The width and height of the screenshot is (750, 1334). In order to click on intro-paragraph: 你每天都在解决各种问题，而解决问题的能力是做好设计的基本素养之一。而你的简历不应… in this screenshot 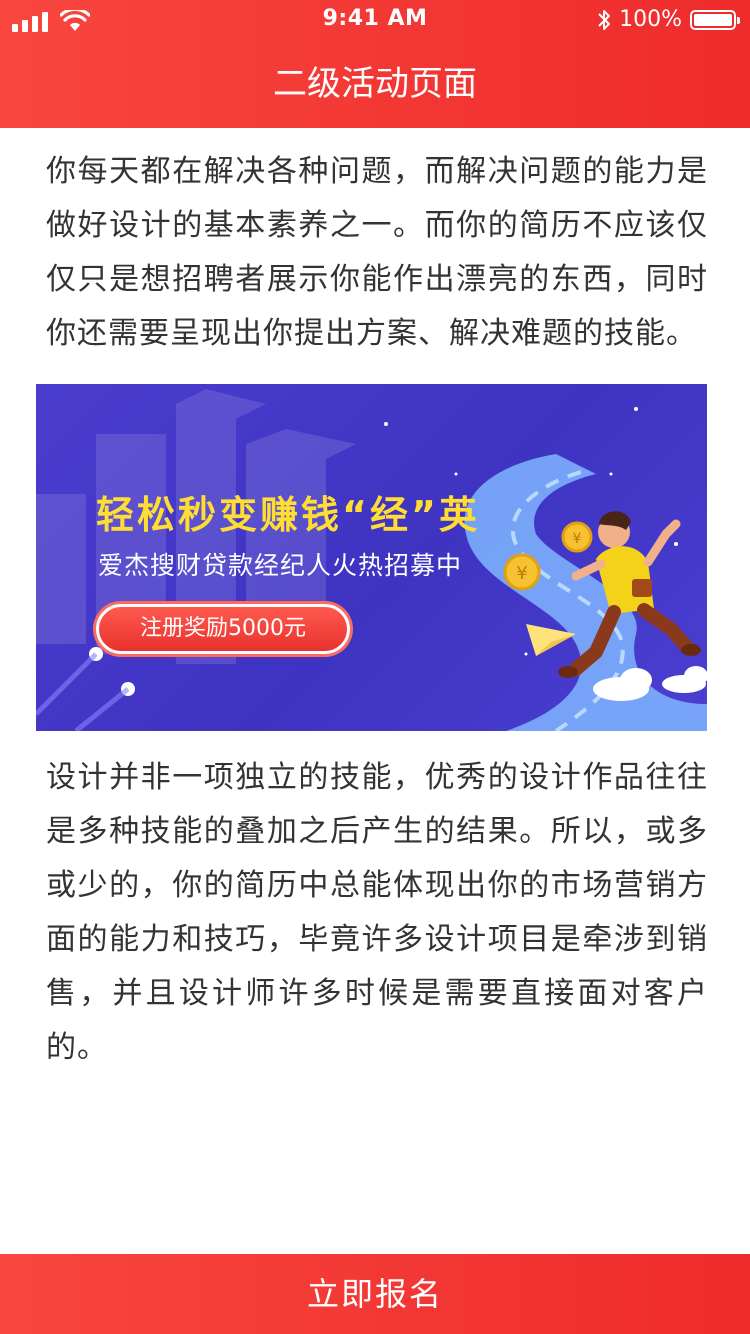, I will do `click(377, 252)`.